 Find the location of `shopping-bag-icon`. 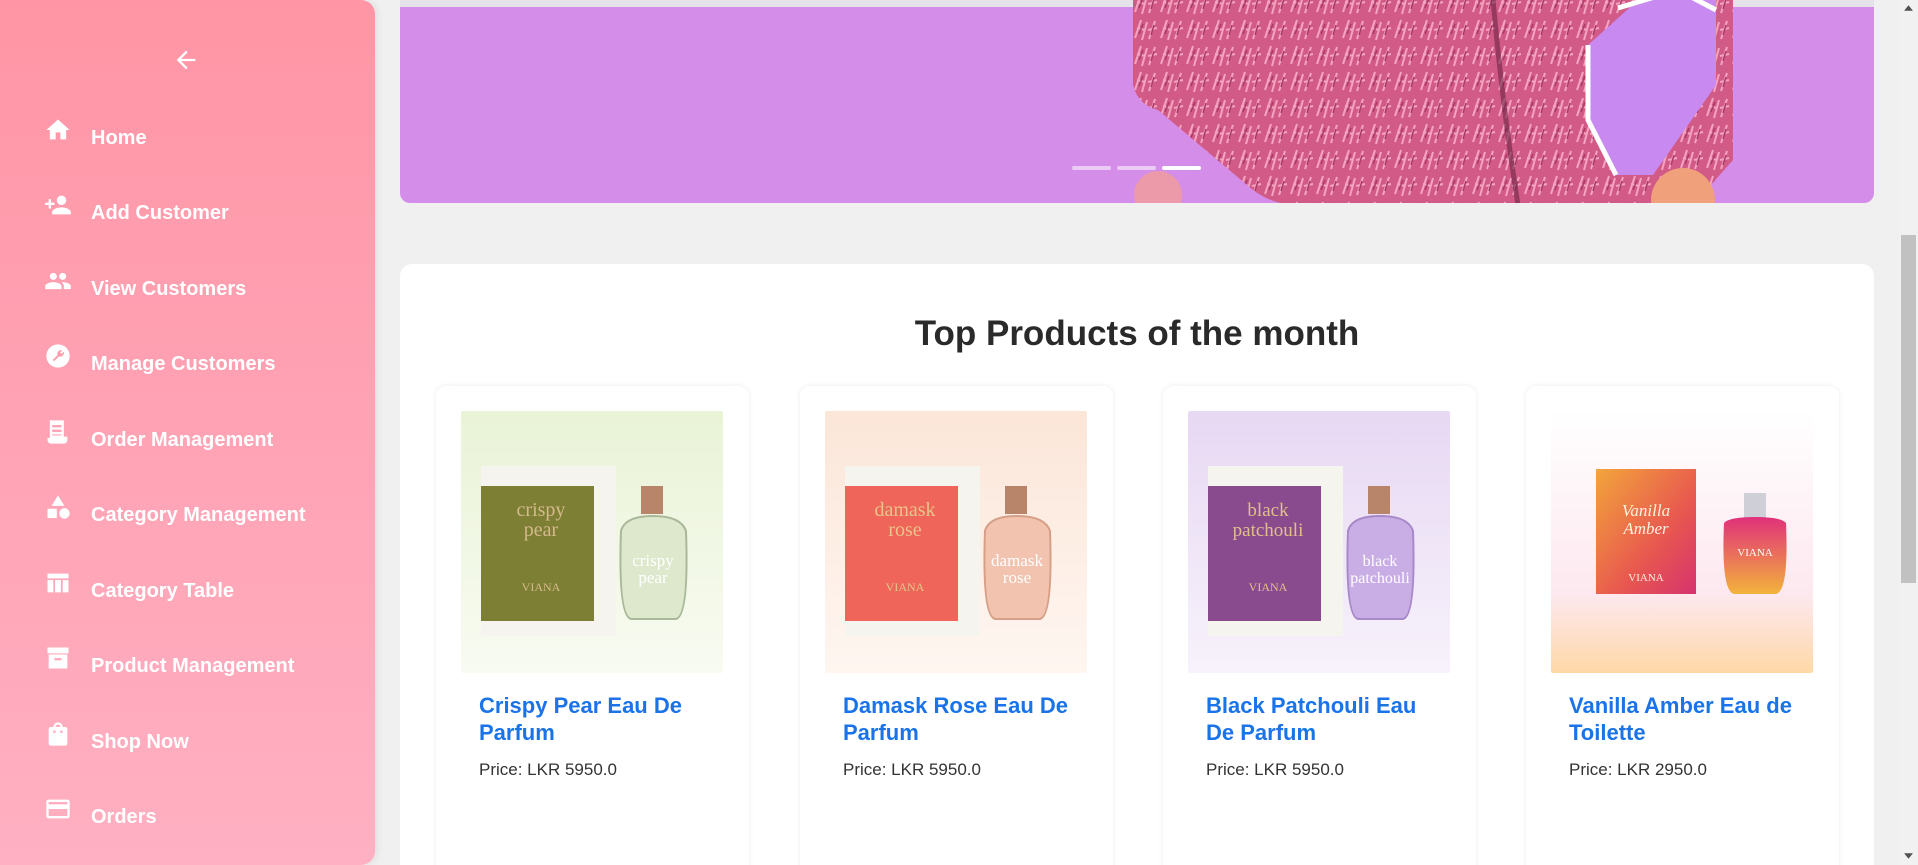

shopping-bag-icon is located at coordinates (58, 734).